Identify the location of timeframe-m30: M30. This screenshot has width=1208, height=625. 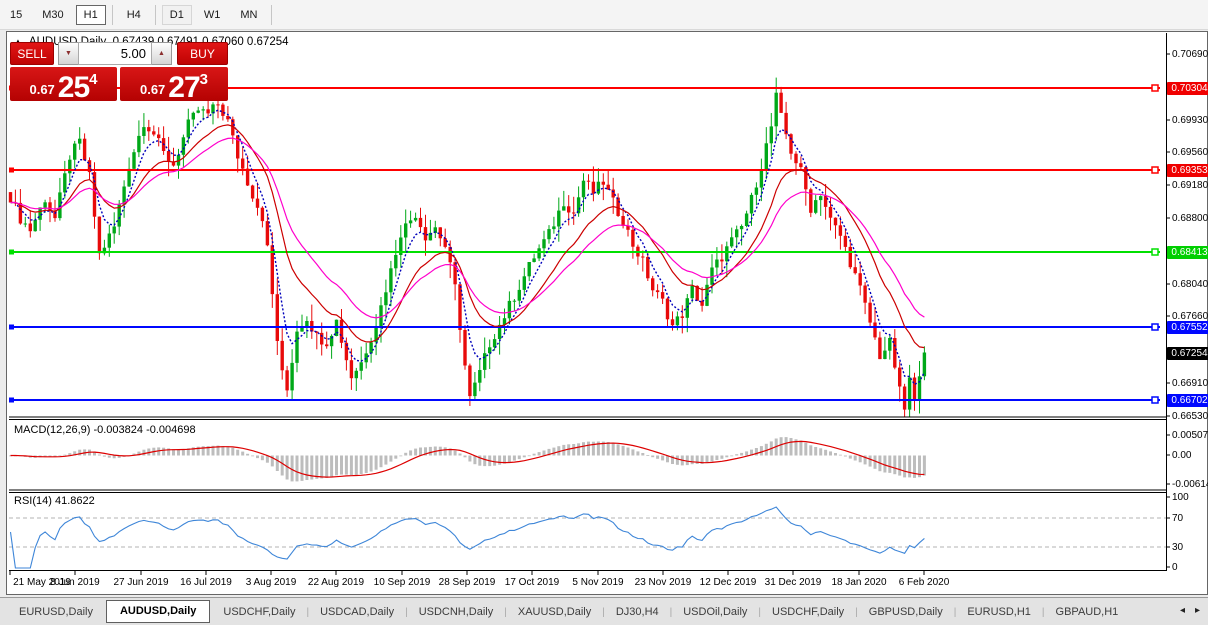
(52, 15).